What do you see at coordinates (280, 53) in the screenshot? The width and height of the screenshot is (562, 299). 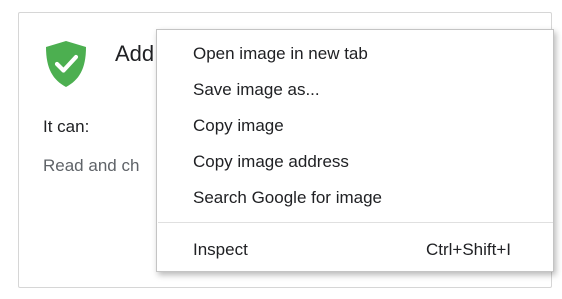 I see `menu-item-label: Open image in new tab` at bounding box center [280, 53].